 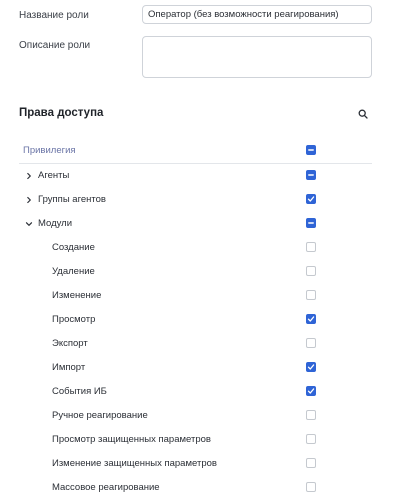 I want to click on search-button, so click(x=363, y=114).